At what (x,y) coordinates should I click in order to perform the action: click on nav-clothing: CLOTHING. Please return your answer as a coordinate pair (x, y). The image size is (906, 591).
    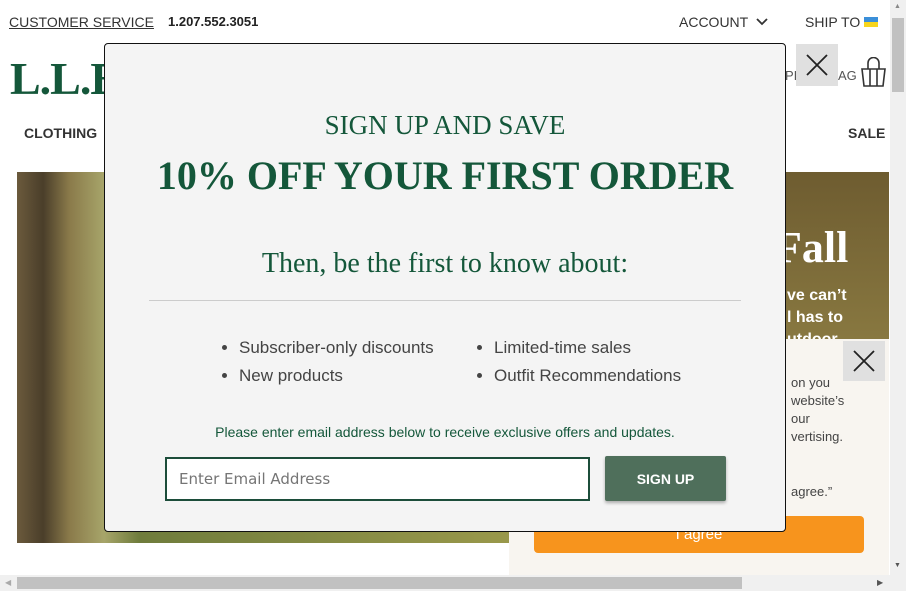
    Looking at the image, I should click on (60, 133).